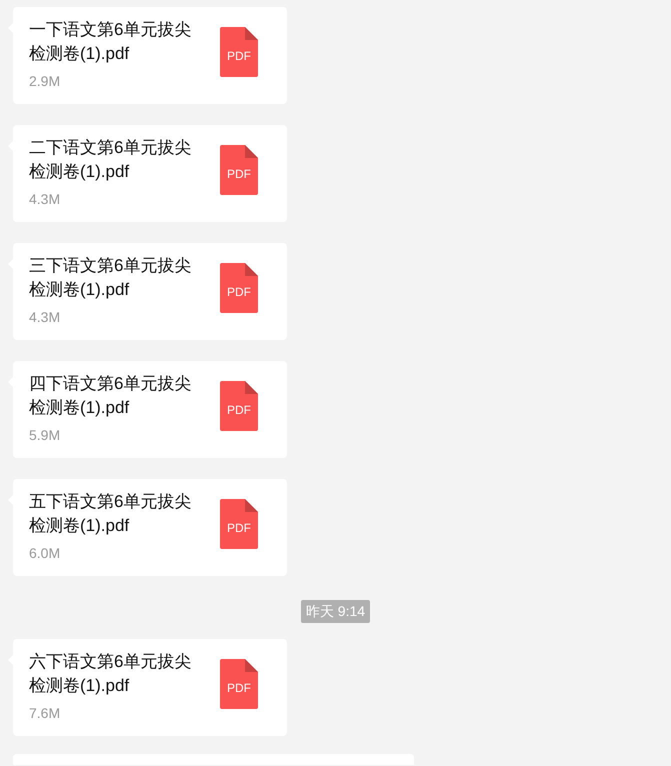 This screenshot has width=671, height=766. I want to click on file-name: 一下语文第6单元拔尖检测卷(1).pdf, so click(110, 42).